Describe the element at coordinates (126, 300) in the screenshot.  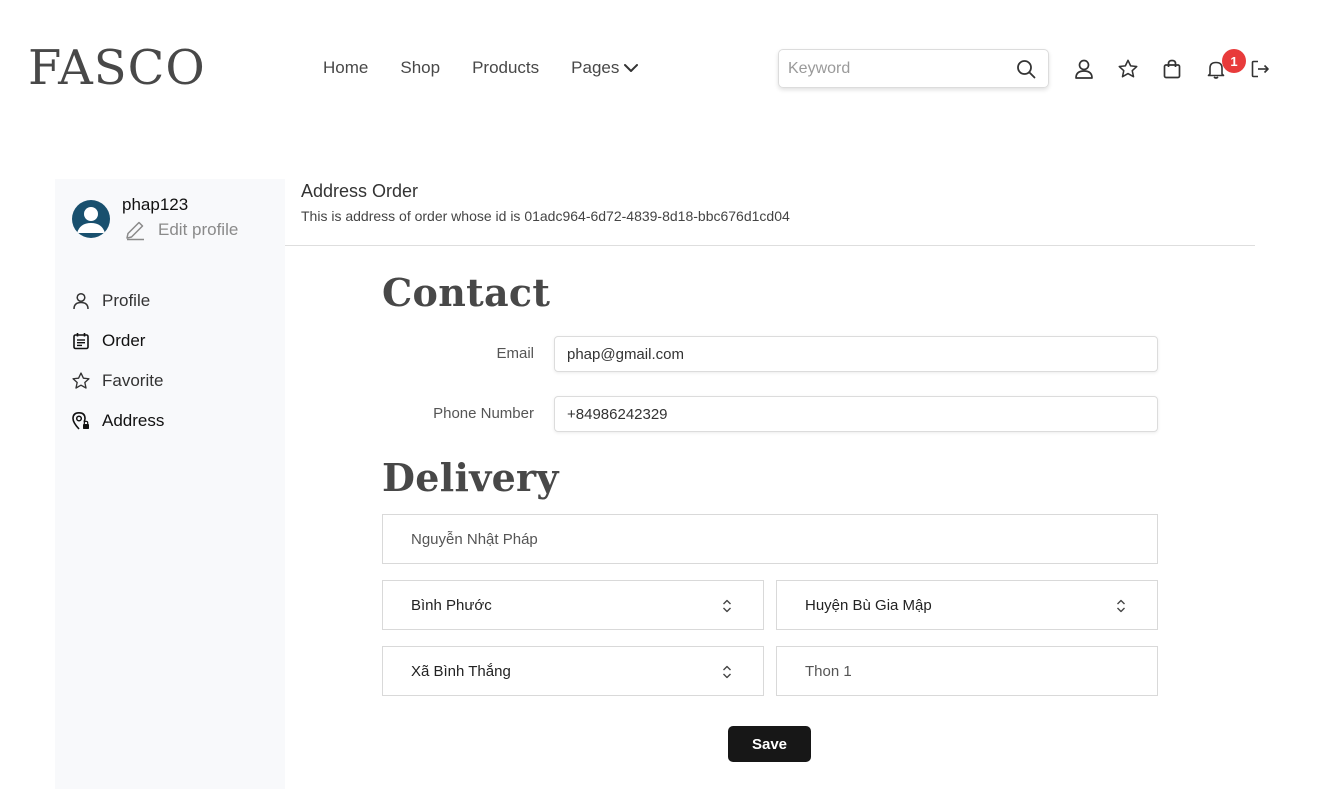
I see `sidebar-item-label: Profile` at that location.